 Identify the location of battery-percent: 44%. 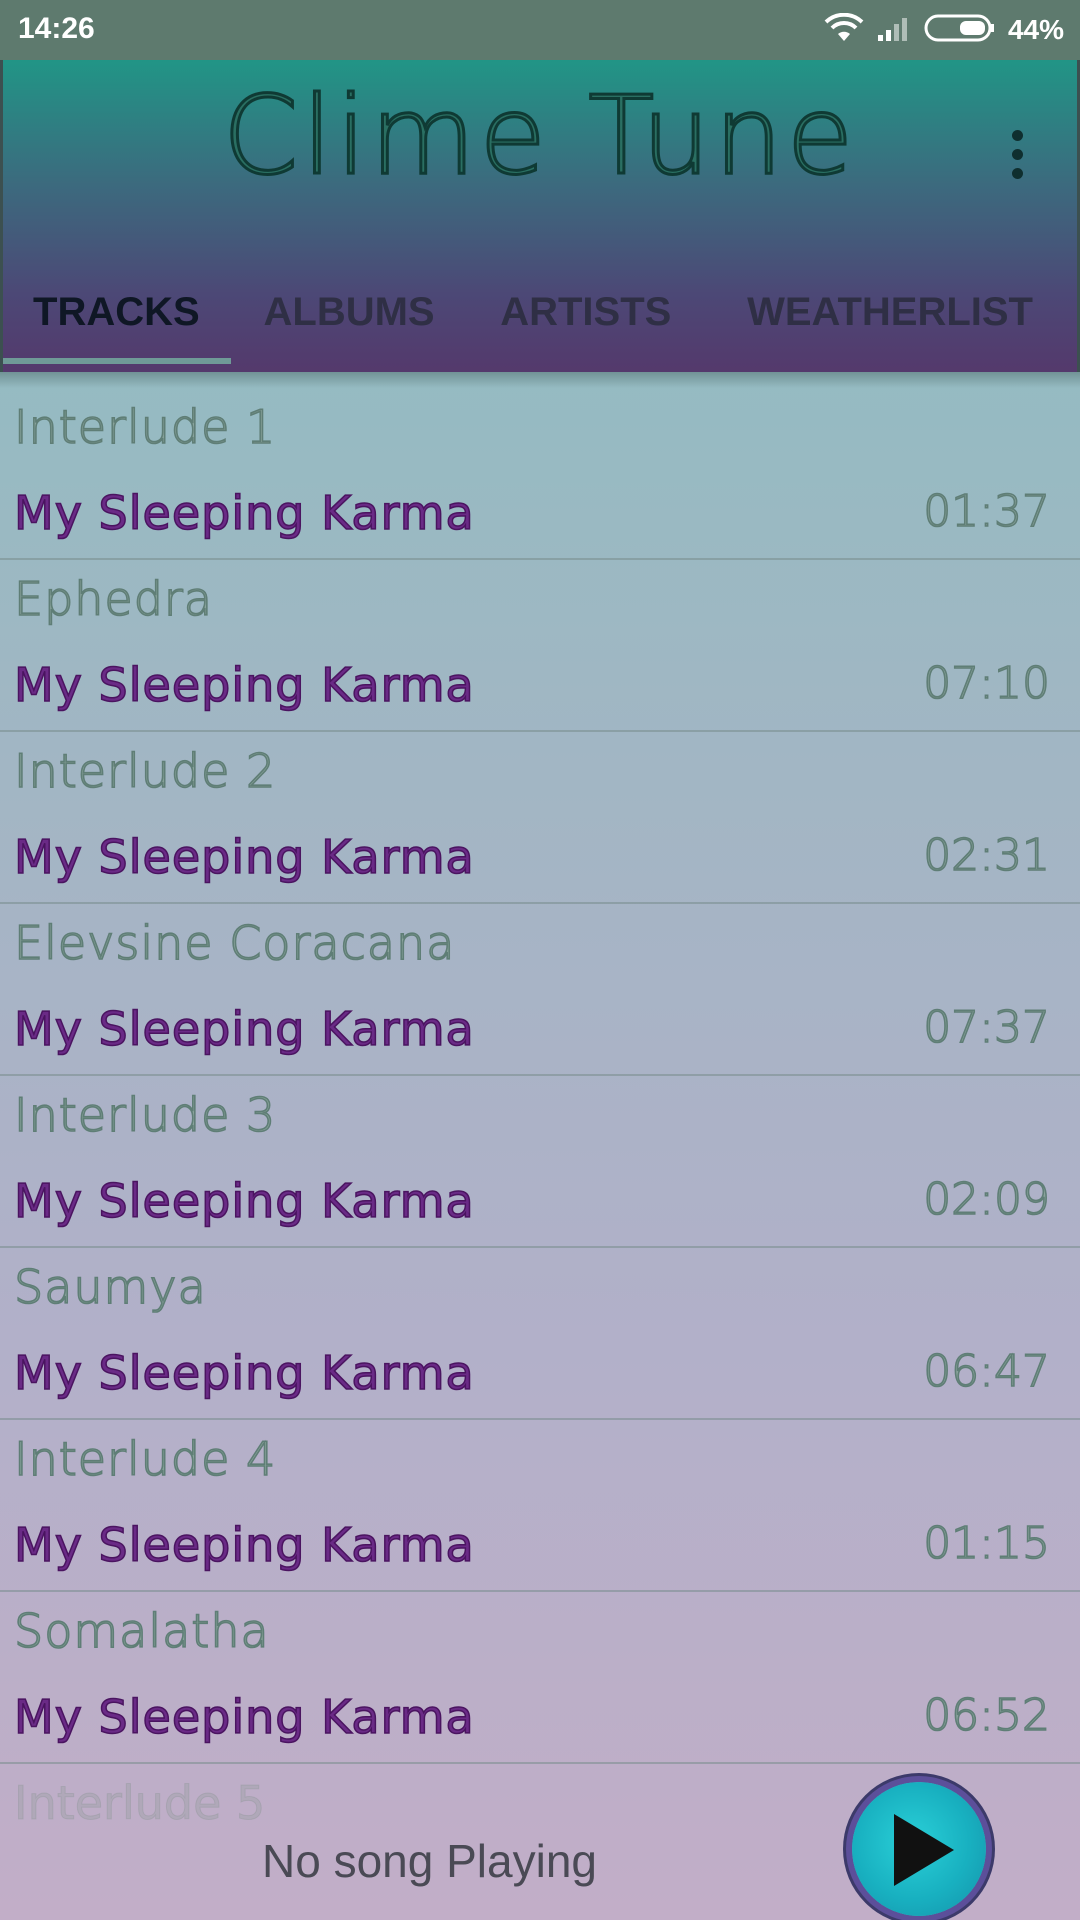
(1035, 29).